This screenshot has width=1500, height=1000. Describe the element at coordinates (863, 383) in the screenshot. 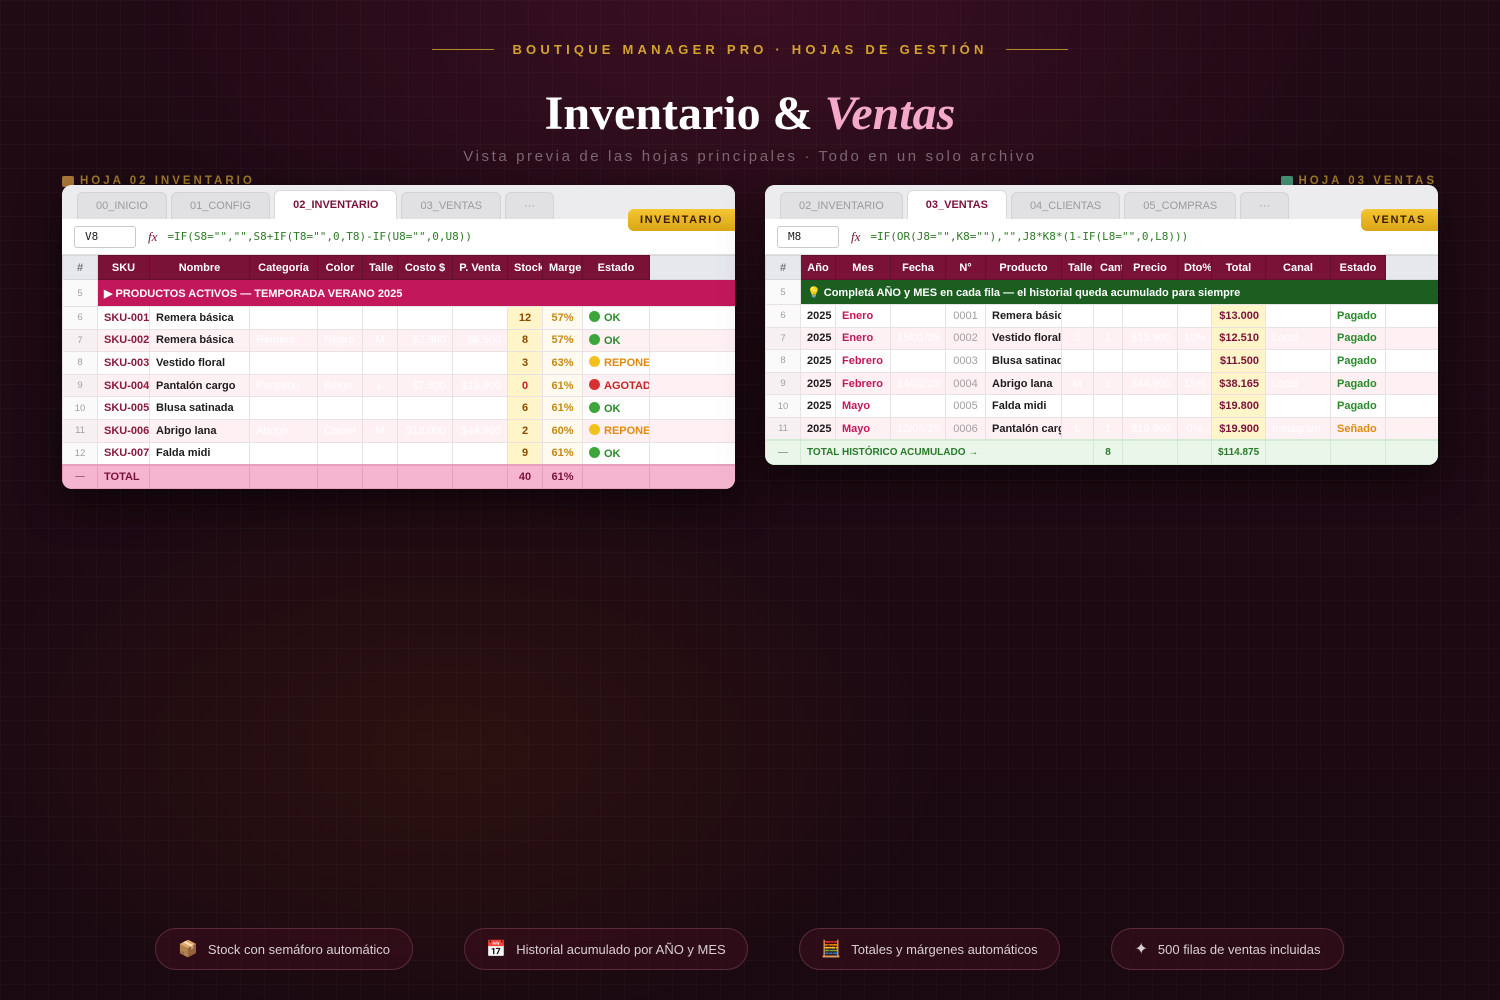

I see `cell-mes: Febrero` at that location.